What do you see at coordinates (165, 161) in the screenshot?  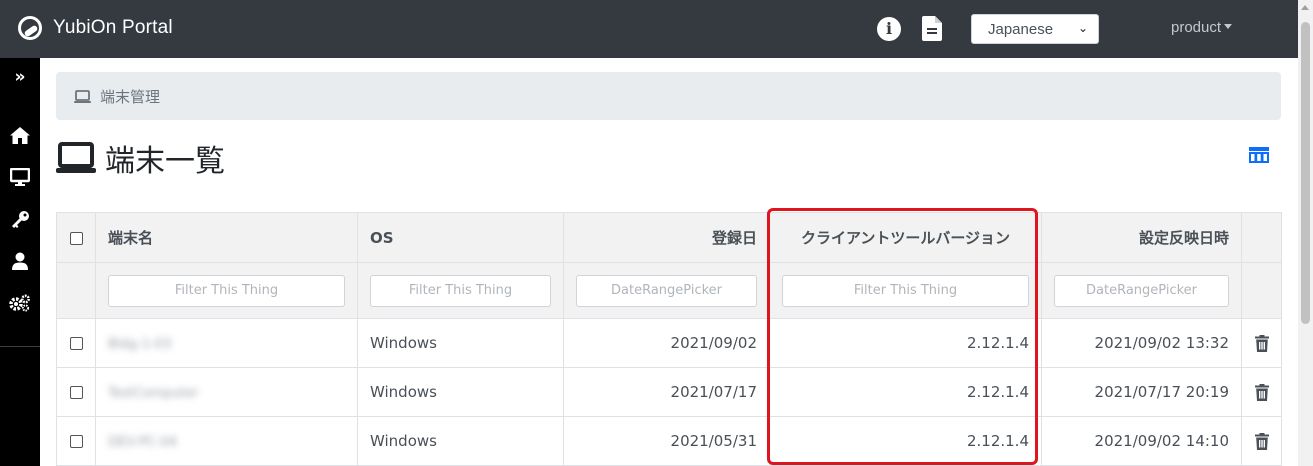 I see `page-title: 端末一覧` at bounding box center [165, 161].